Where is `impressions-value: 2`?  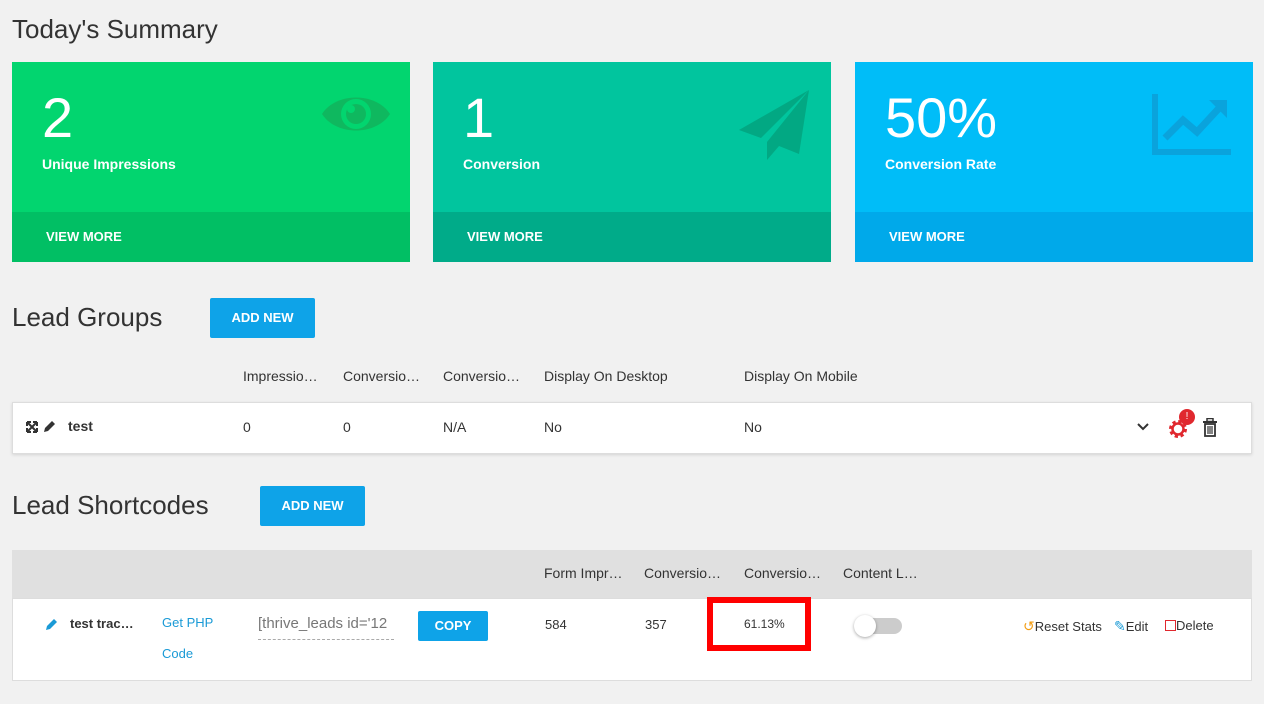
impressions-value: 2 is located at coordinates (58, 117).